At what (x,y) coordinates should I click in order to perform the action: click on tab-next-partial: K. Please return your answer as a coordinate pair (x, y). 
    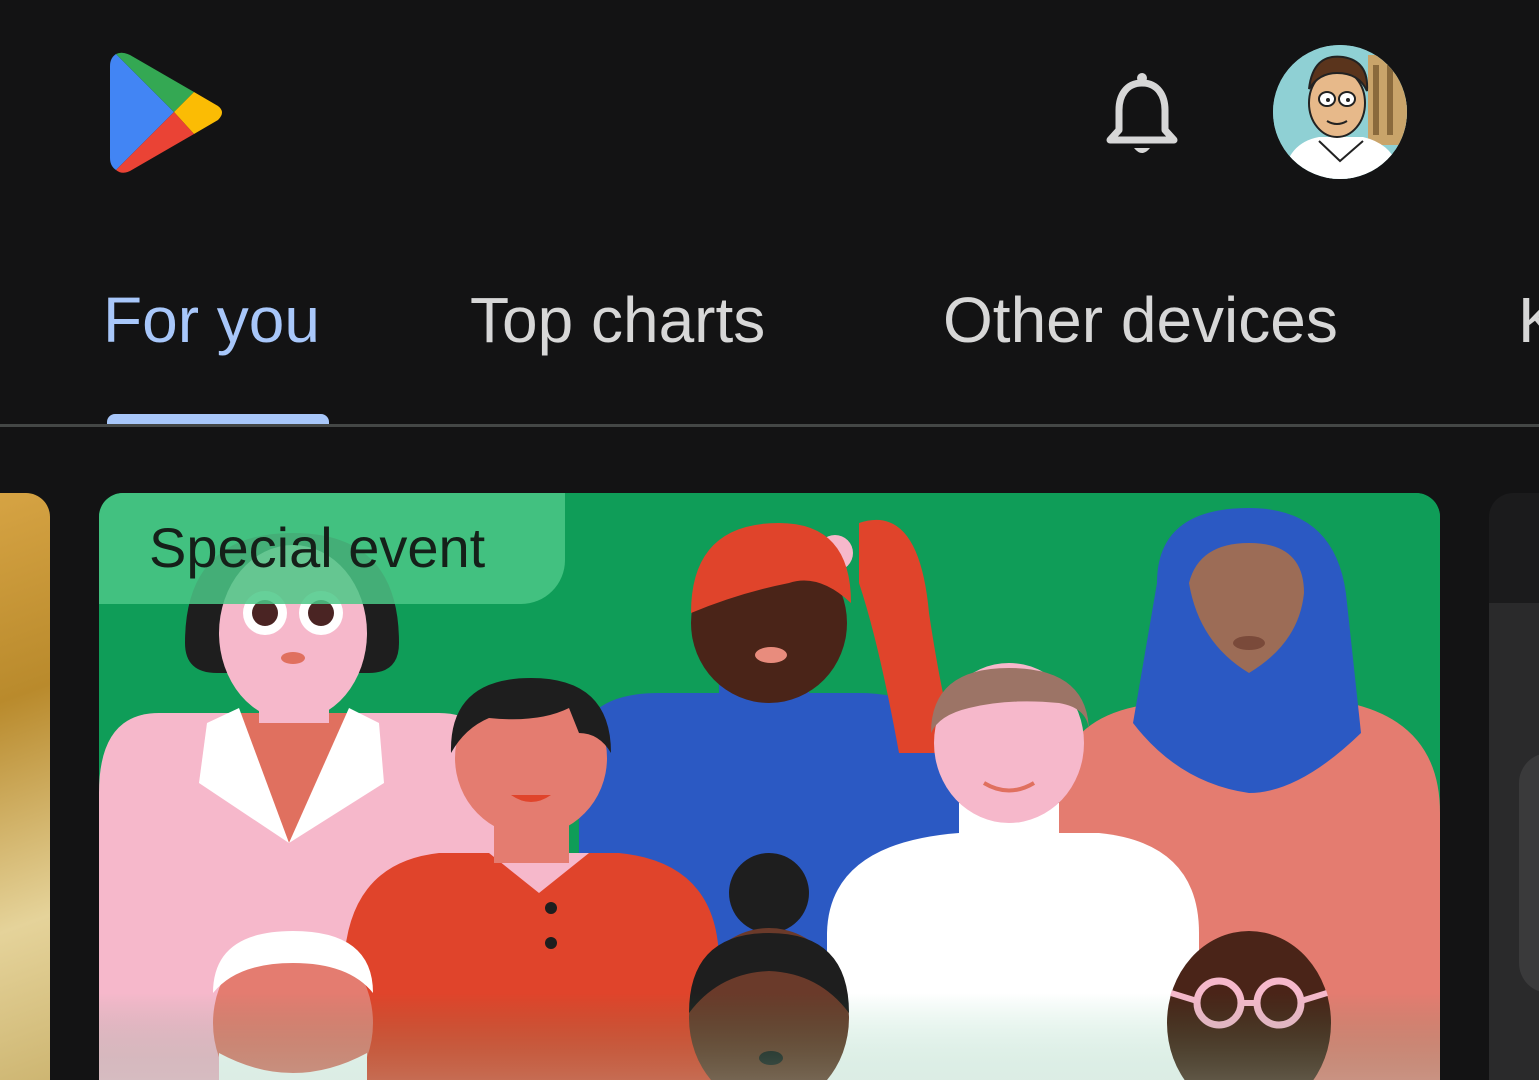
    Looking at the image, I should click on (1528, 320).